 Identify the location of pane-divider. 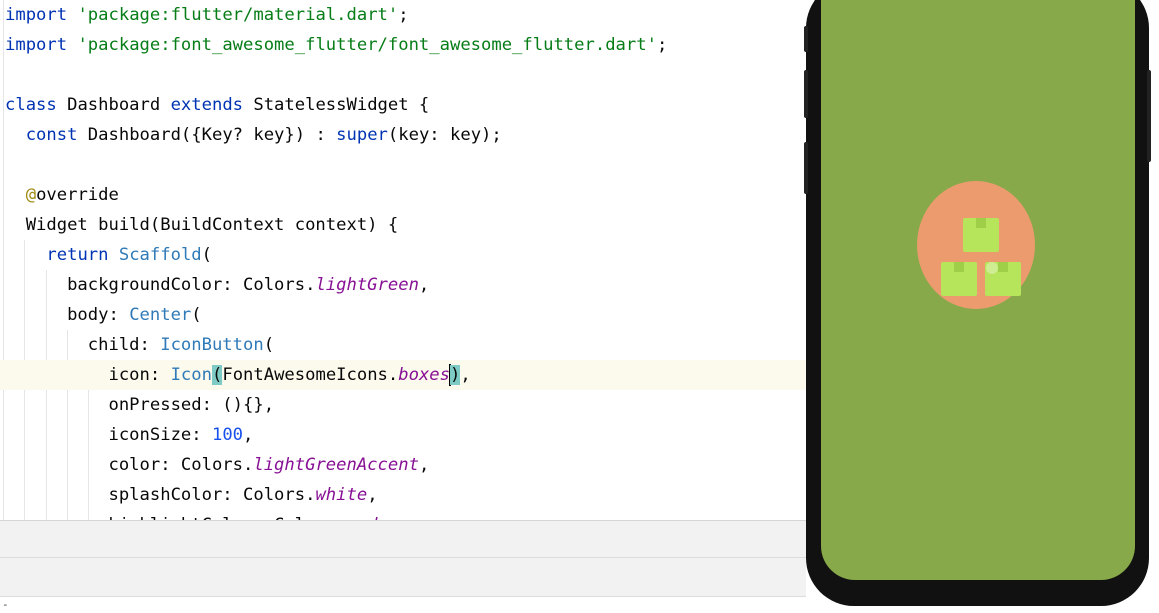
(403, 557).